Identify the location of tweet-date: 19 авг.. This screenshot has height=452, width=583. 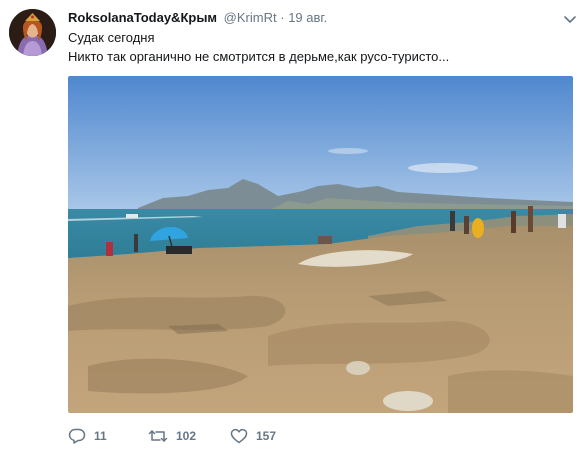
(307, 17).